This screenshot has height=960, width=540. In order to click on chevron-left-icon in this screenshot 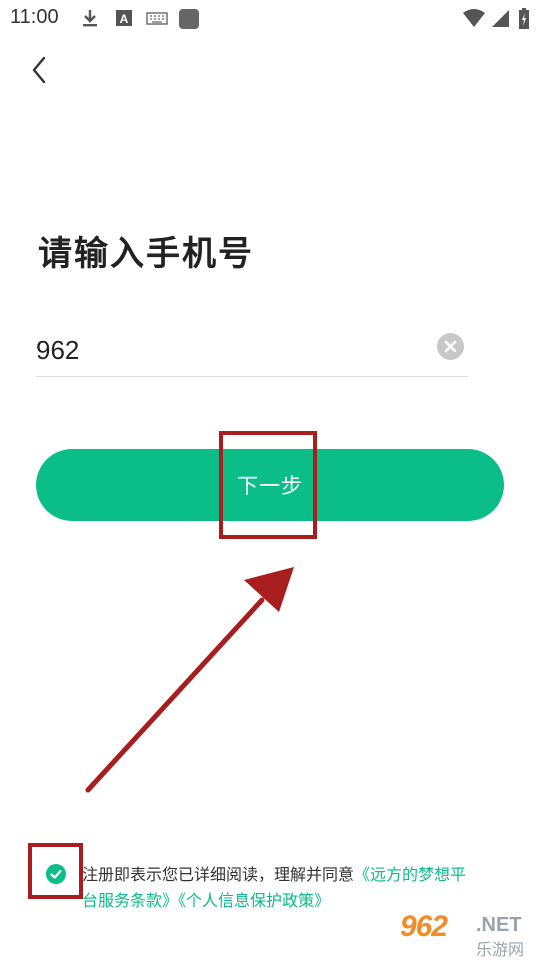, I will do `click(39, 70)`.